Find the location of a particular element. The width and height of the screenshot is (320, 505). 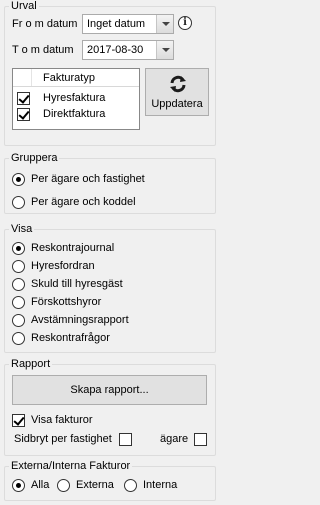

internal-invoices-radio is located at coordinates (130, 485).